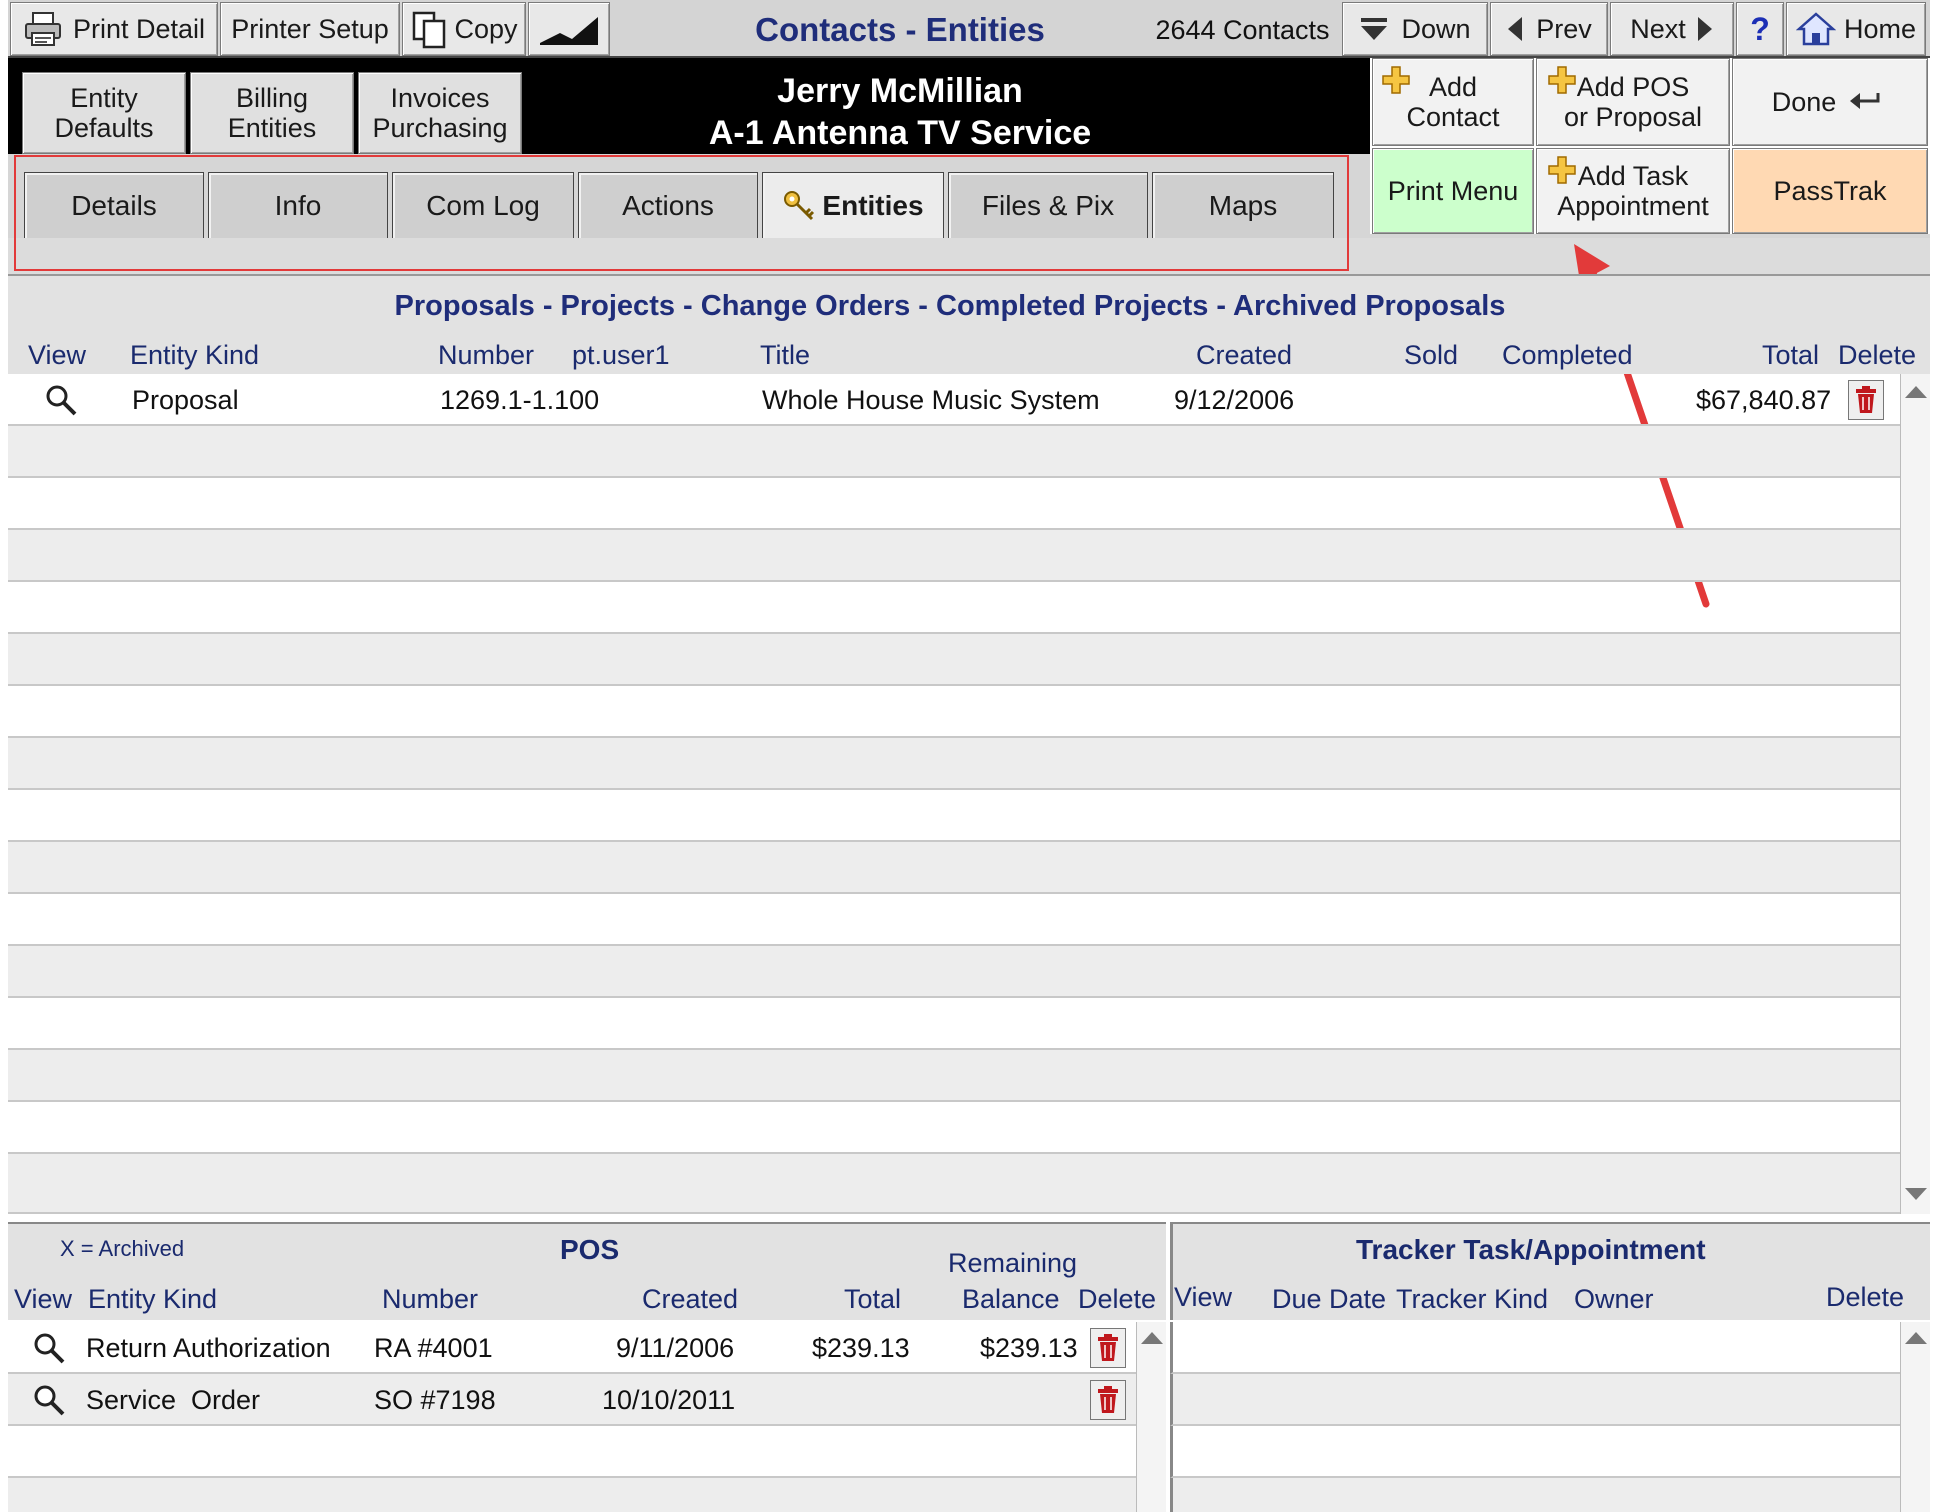 The width and height of the screenshot is (1940, 1512). What do you see at coordinates (185, 400) in the screenshot?
I see `row-entity-kind: Proposal` at bounding box center [185, 400].